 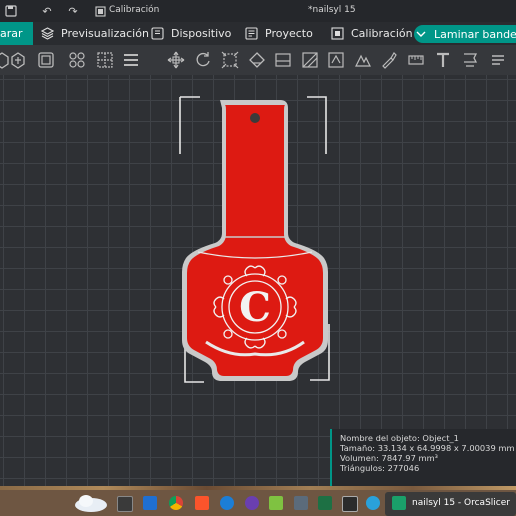 I want to click on chrome-icon, so click(x=176, y=503).